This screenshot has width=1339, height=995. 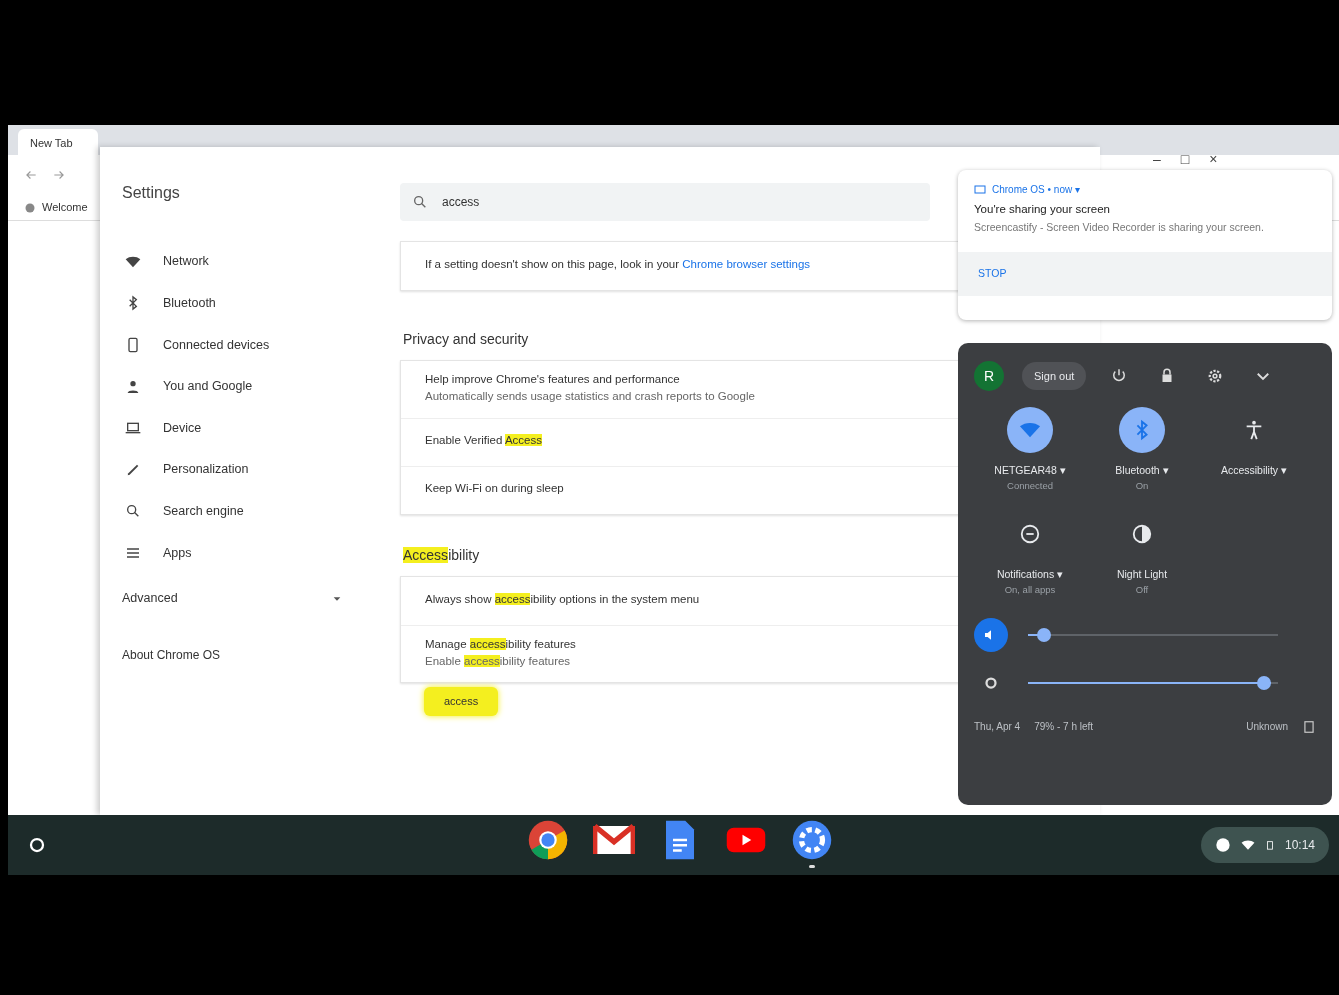 I want to click on notification-body: Screencastify - Screen Video Recorder is sharing your screen., so click(x=1119, y=228).